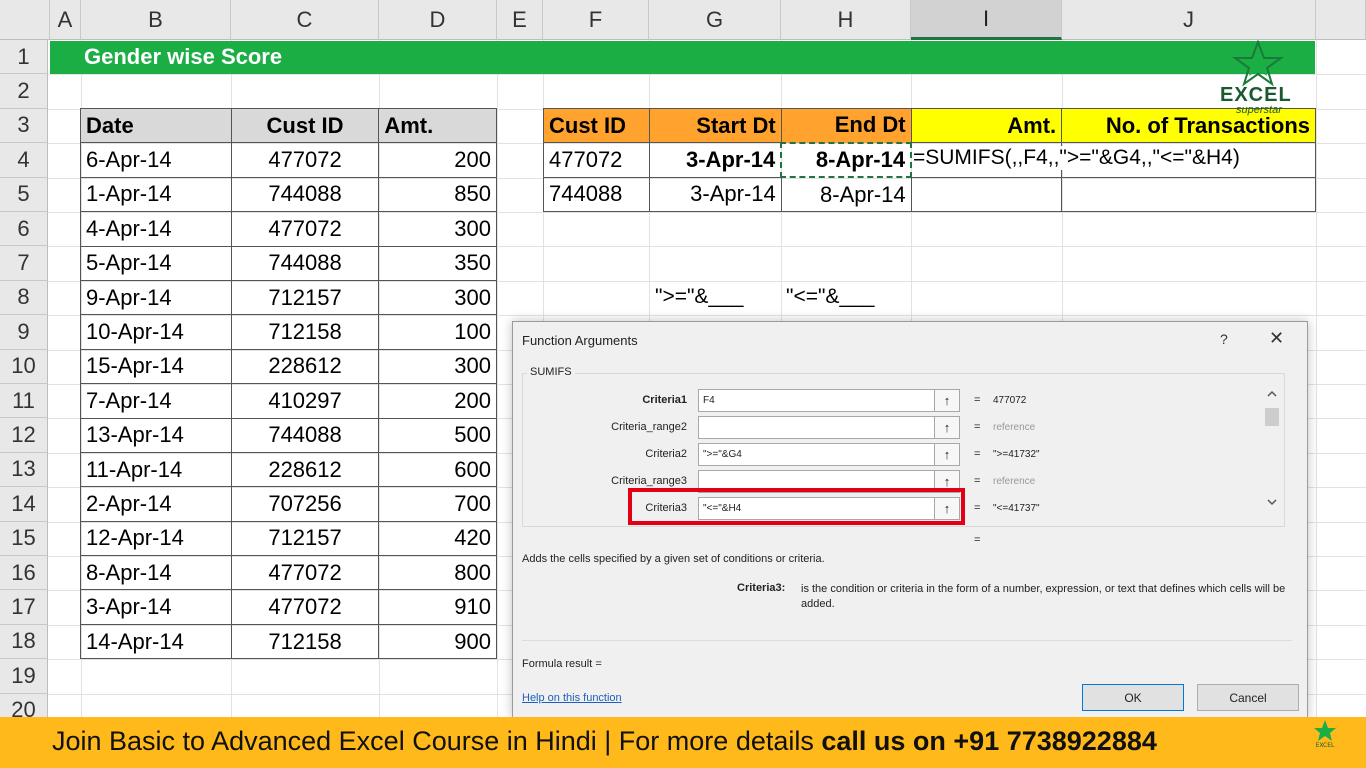 This screenshot has height=768, width=1366. I want to click on cell-date: 11-Apr-14, so click(156, 469).